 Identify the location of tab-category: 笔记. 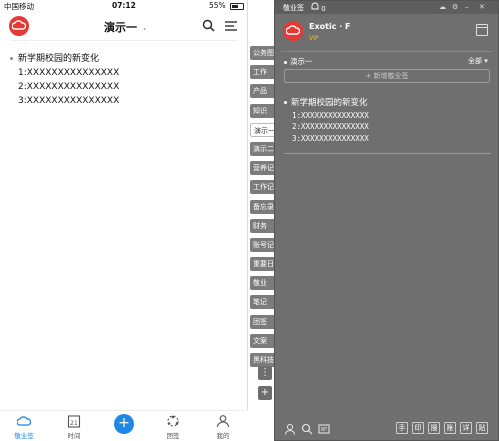
(262, 302).